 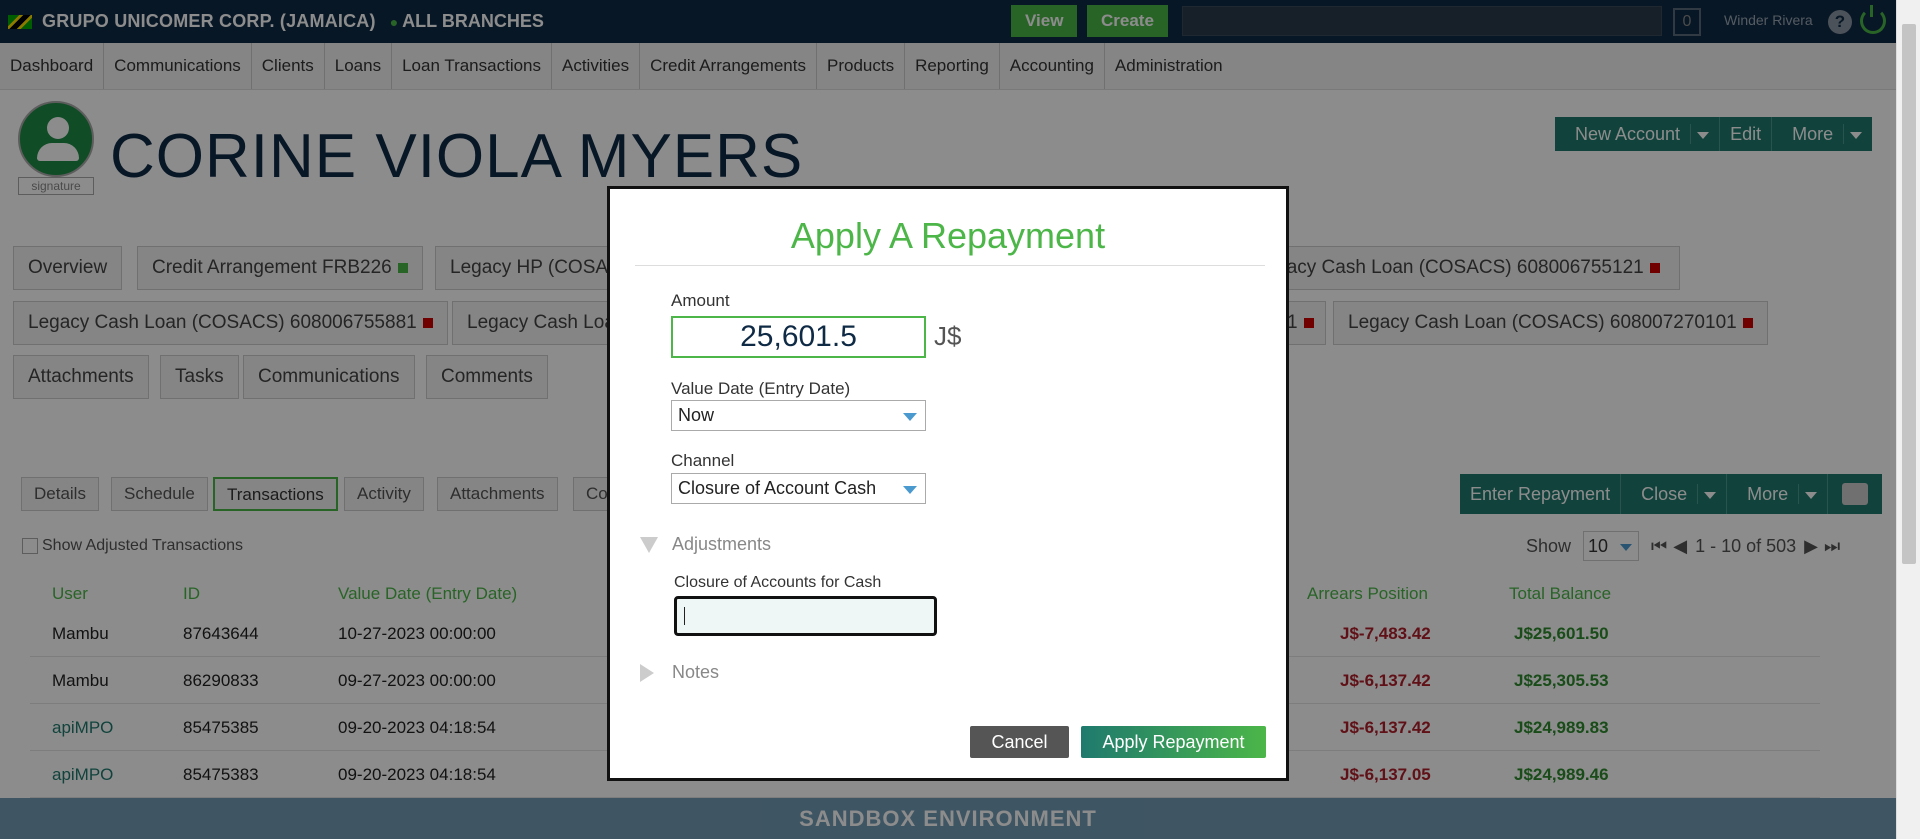 I want to click on channel-select: Closure of Account Cash, so click(x=798, y=488).